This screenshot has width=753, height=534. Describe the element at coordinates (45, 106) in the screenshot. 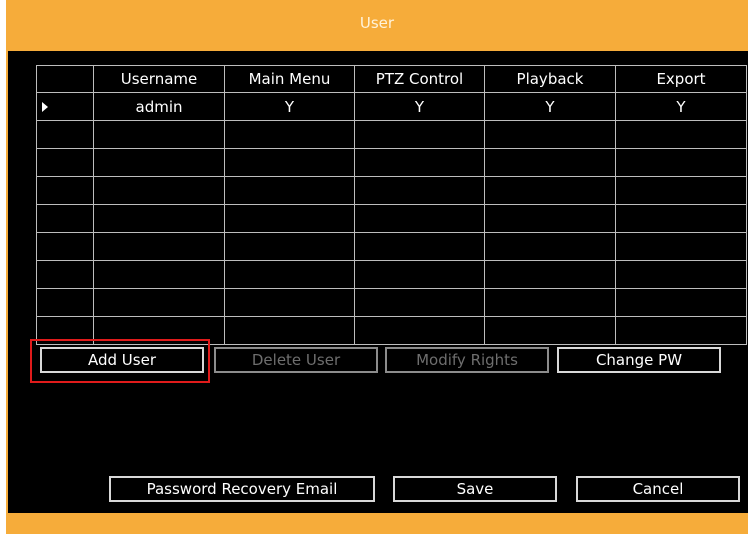

I see `selected-row-arrow-icon` at that location.